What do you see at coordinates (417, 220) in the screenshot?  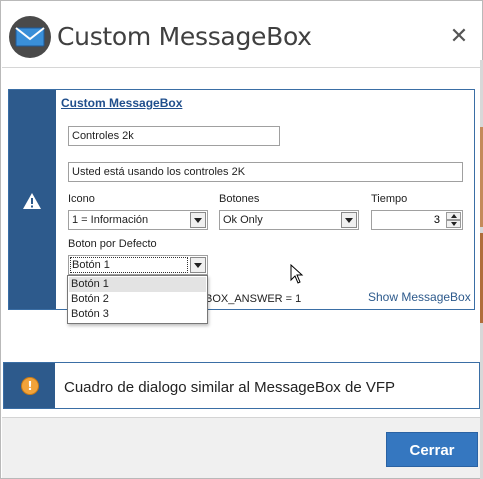 I see `tiempo-stepper: 3` at bounding box center [417, 220].